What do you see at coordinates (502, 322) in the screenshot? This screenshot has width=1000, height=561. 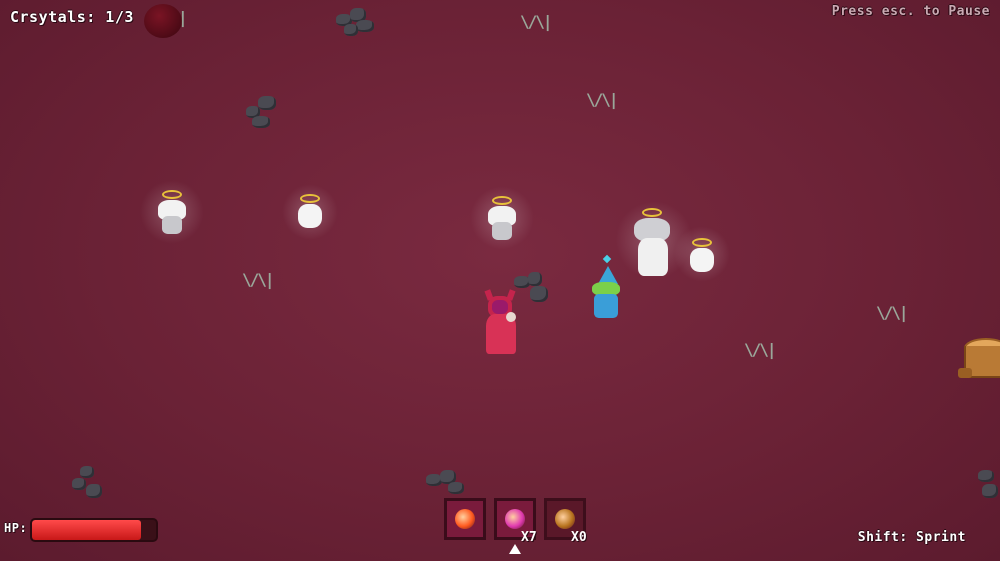 I see `player-demon-mage` at bounding box center [502, 322].